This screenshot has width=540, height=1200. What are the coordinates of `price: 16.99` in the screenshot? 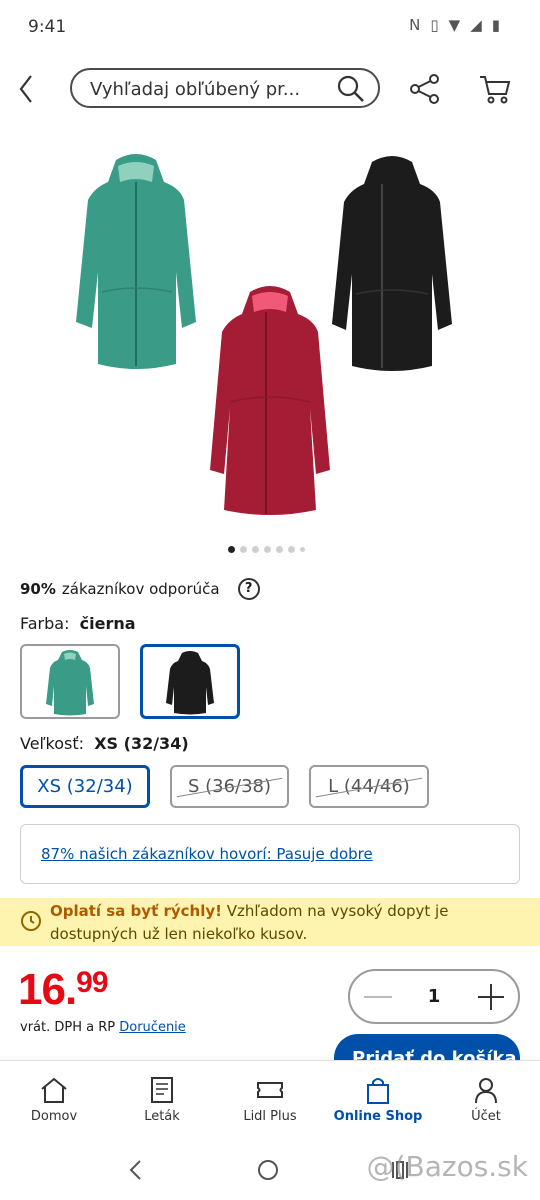 It's located at (63, 990).